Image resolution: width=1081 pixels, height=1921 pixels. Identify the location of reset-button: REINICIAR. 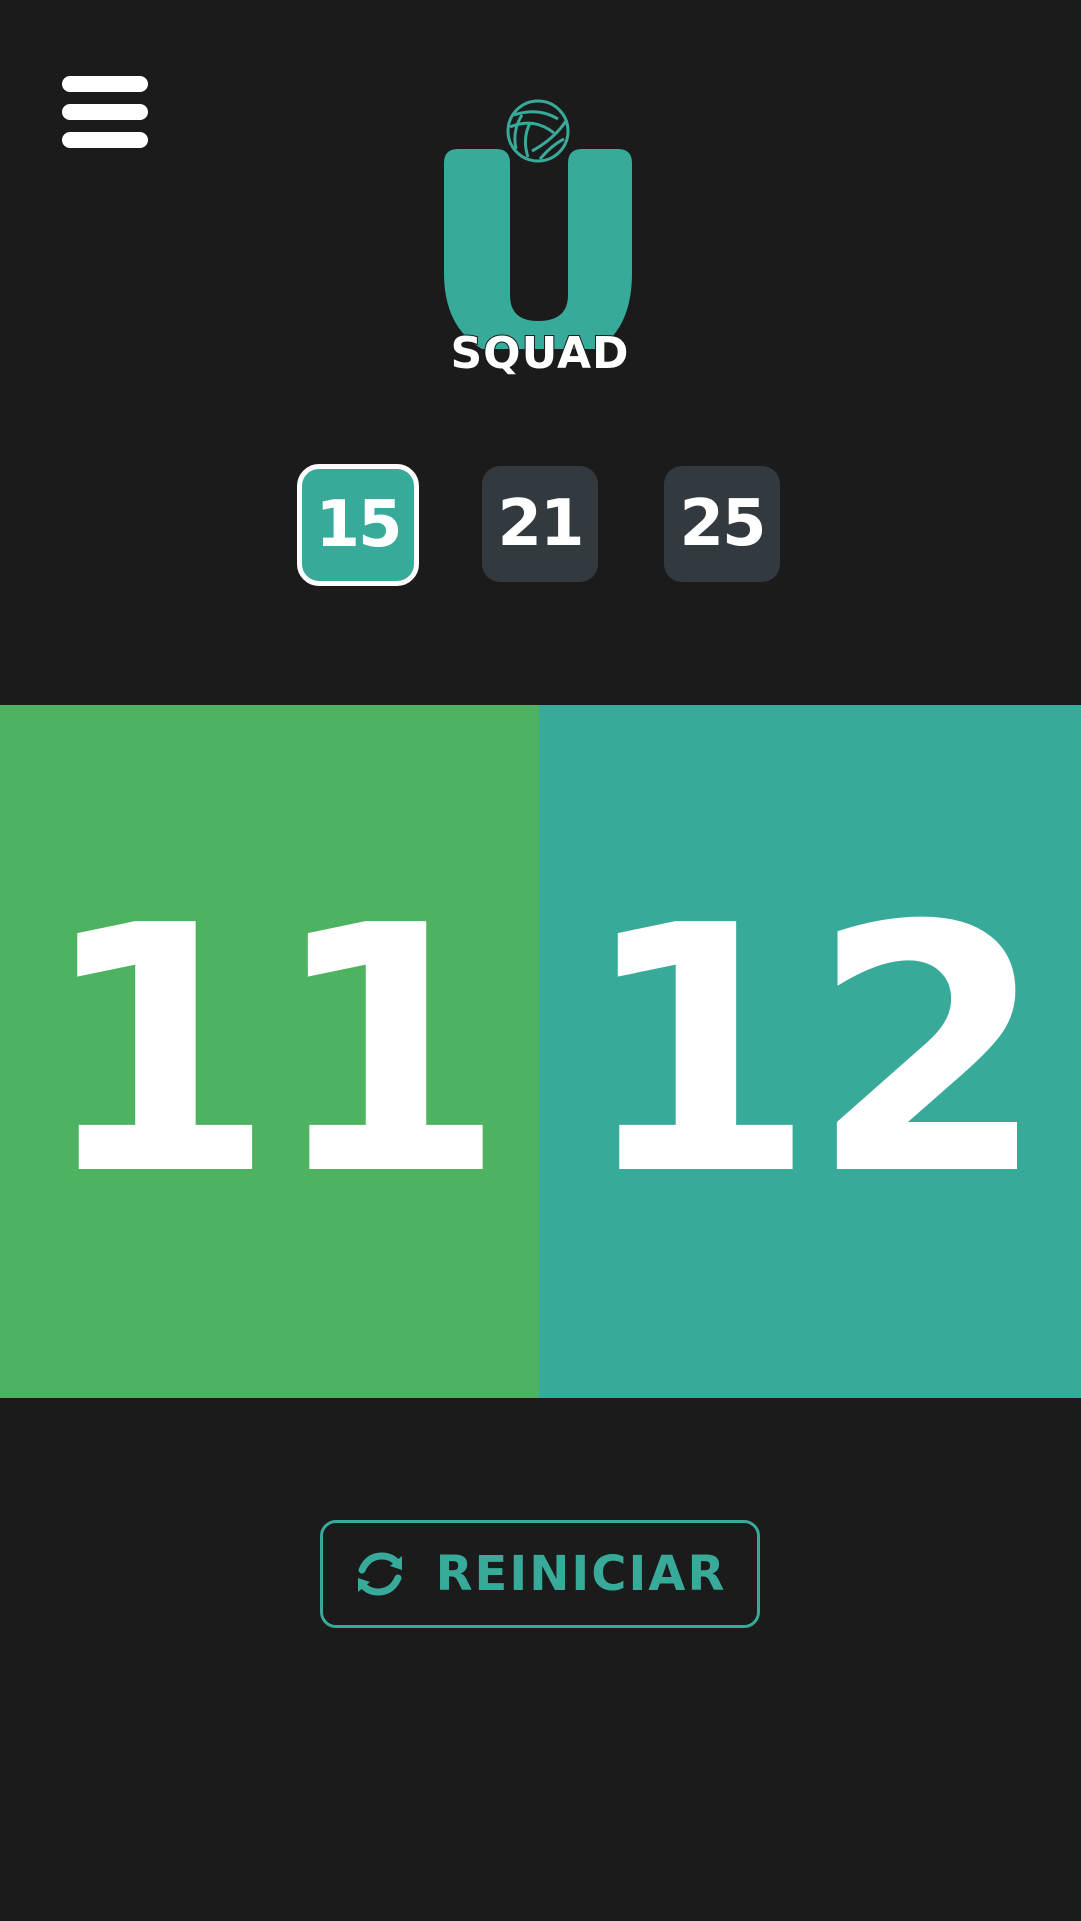
(540, 1574).